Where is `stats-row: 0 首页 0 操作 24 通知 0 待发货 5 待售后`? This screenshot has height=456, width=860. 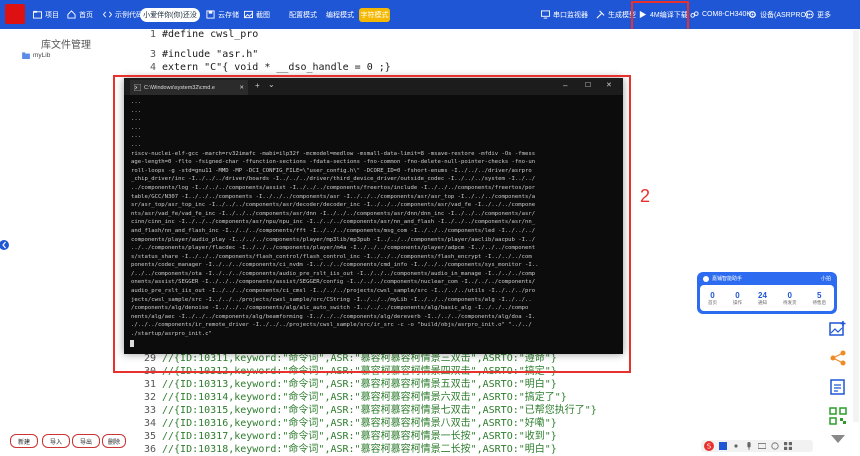 stats-row: 0 首页 0 操作 24 通知 0 待发货 5 待售后 is located at coordinates (767, 298).